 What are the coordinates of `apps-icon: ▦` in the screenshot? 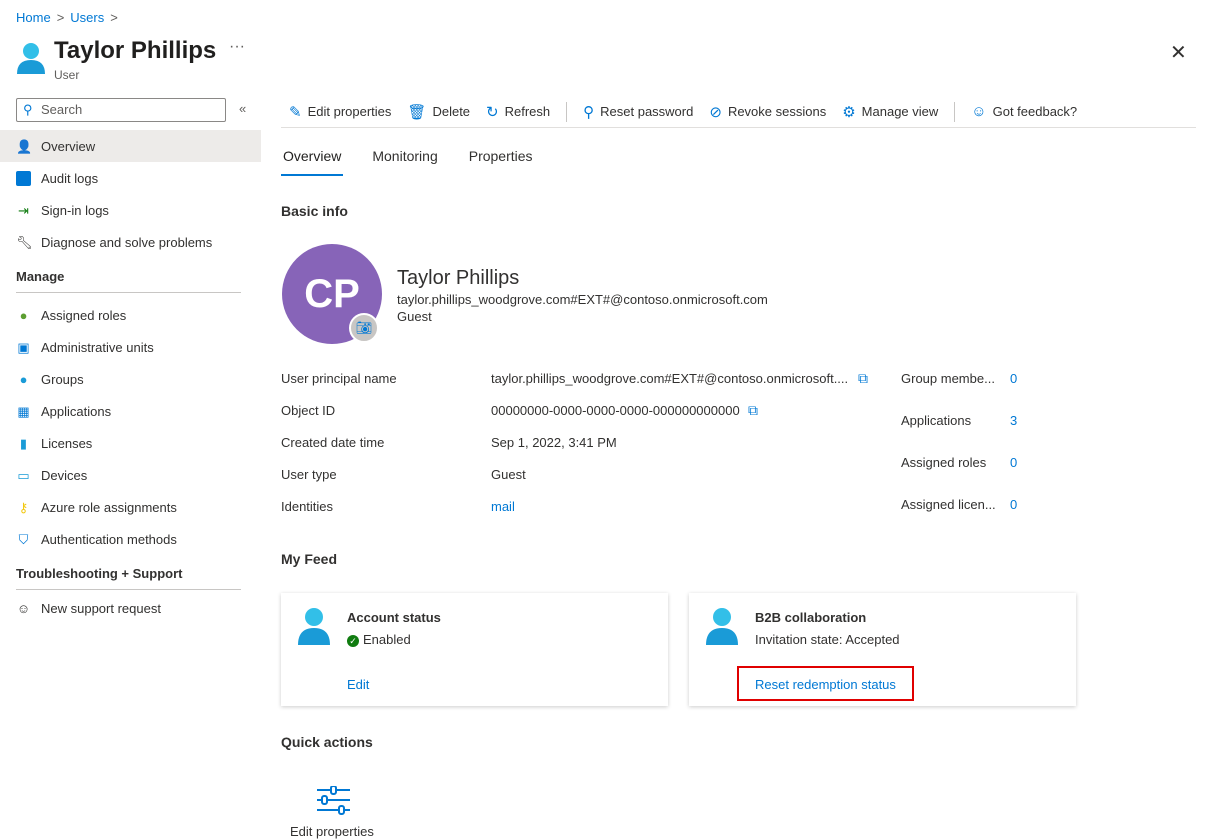 It's located at (23, 411).